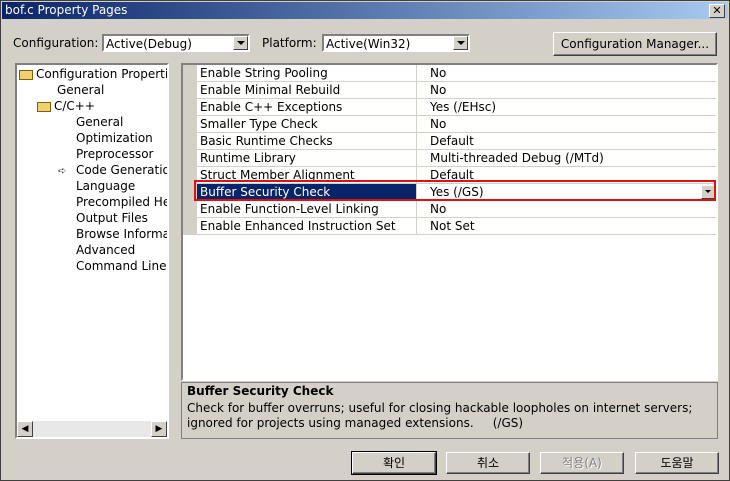 The image size is (730, 481). What do you see at coordinates (80, 90) in the screenshot?
I see `tree-item-general: General` at bounding box center [80, 90].